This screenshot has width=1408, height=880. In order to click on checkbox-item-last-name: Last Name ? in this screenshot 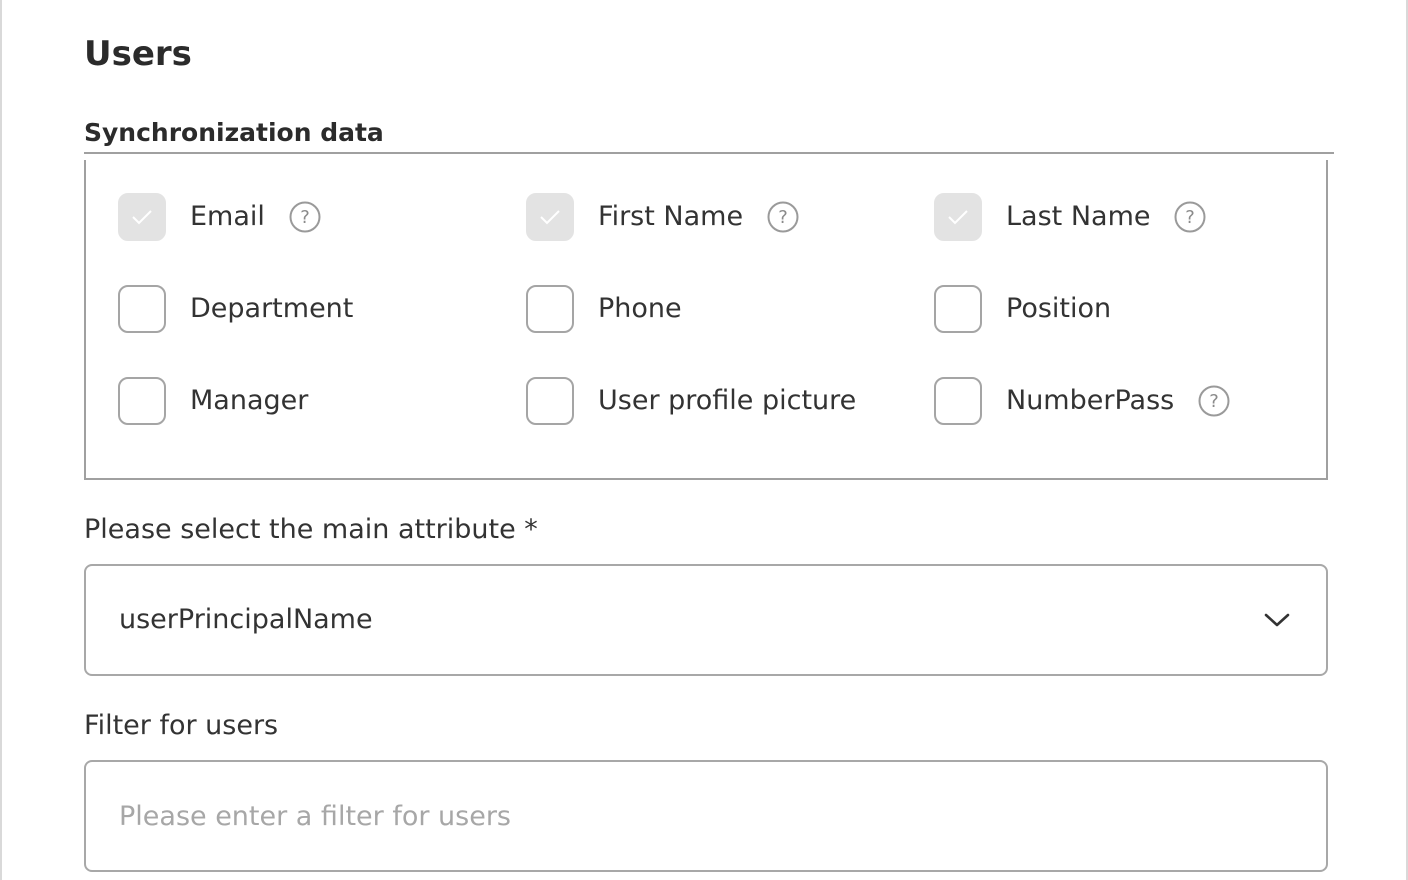, I will do `click(1070, 217)`.